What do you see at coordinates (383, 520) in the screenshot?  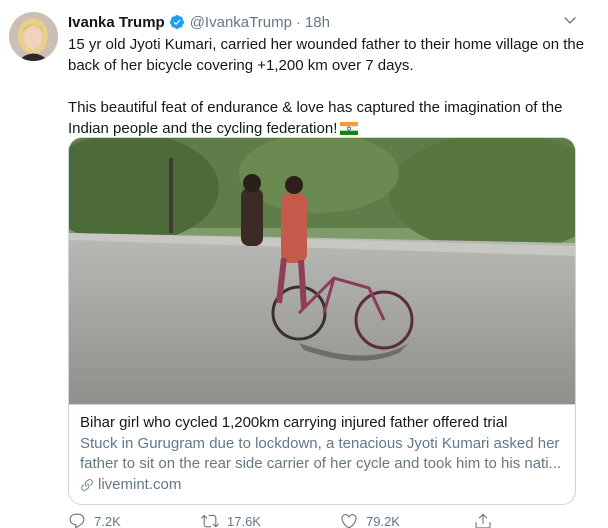 I see `like-count: 79.2K` at bounding box center [383, 520].